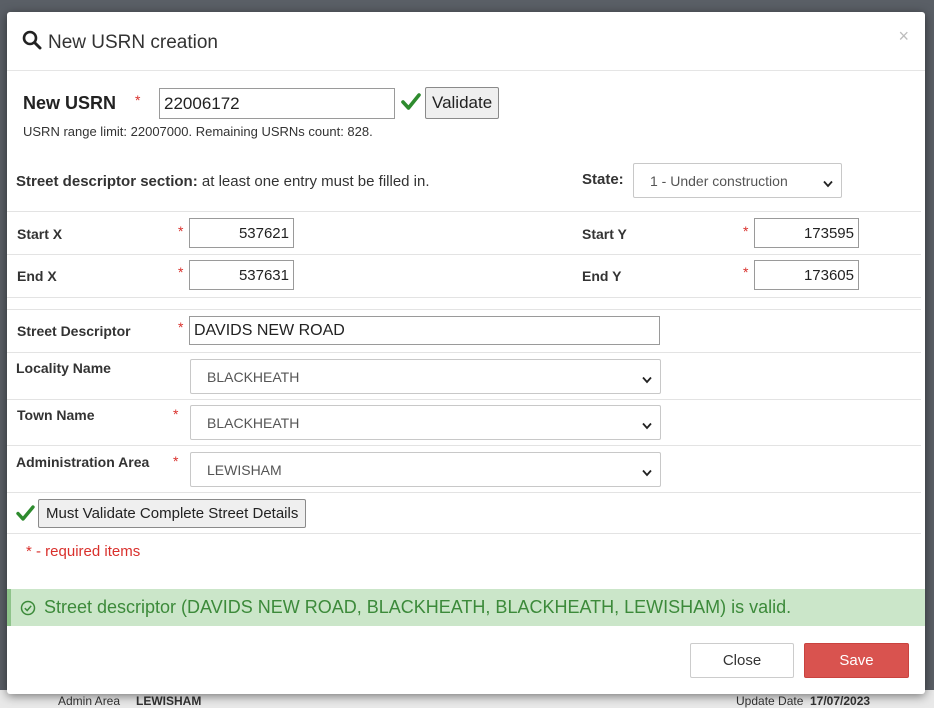 This screenshot has width=934, height=708. Describe the element at coordinates (770, 701) in the screenshot. I see `background-update-date-label: Update Date` at that location.